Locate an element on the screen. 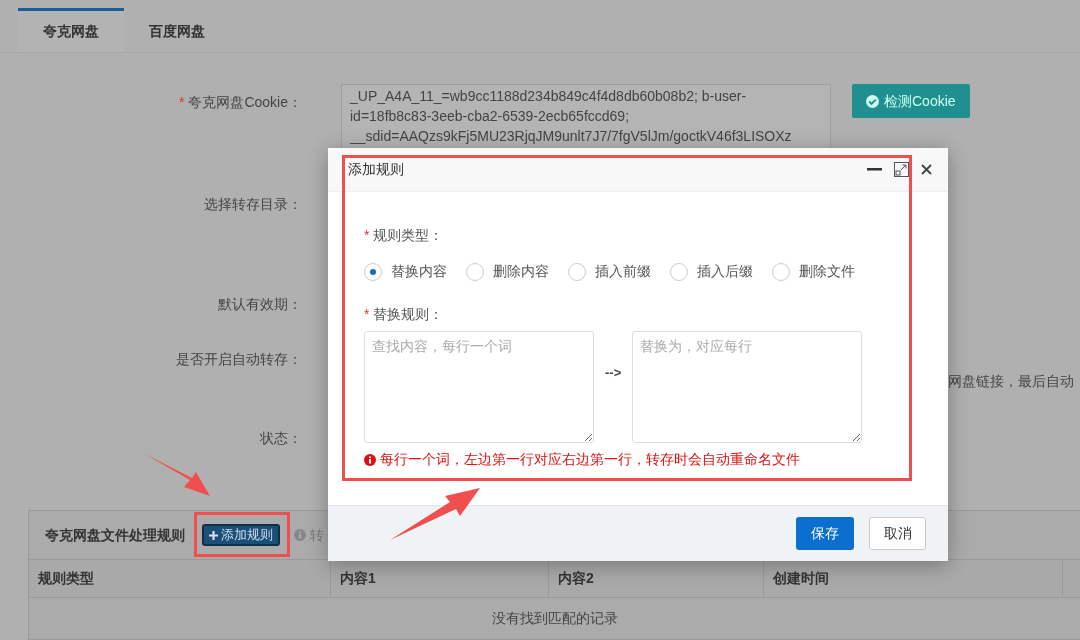 This screenshot has height=640, width=1080. save-button: 保存 is located at coordinates (825, 533).